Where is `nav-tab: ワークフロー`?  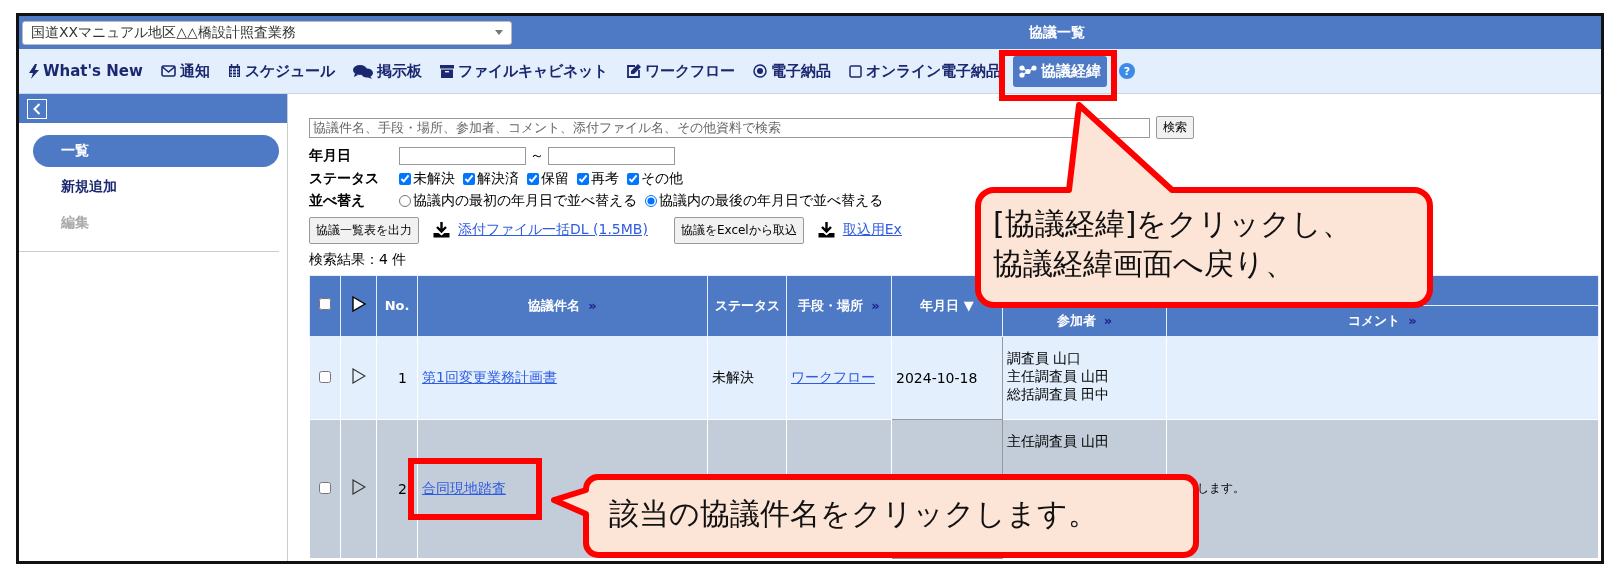
nav-tab: ワークフロー is located at coordinates (680, 71).